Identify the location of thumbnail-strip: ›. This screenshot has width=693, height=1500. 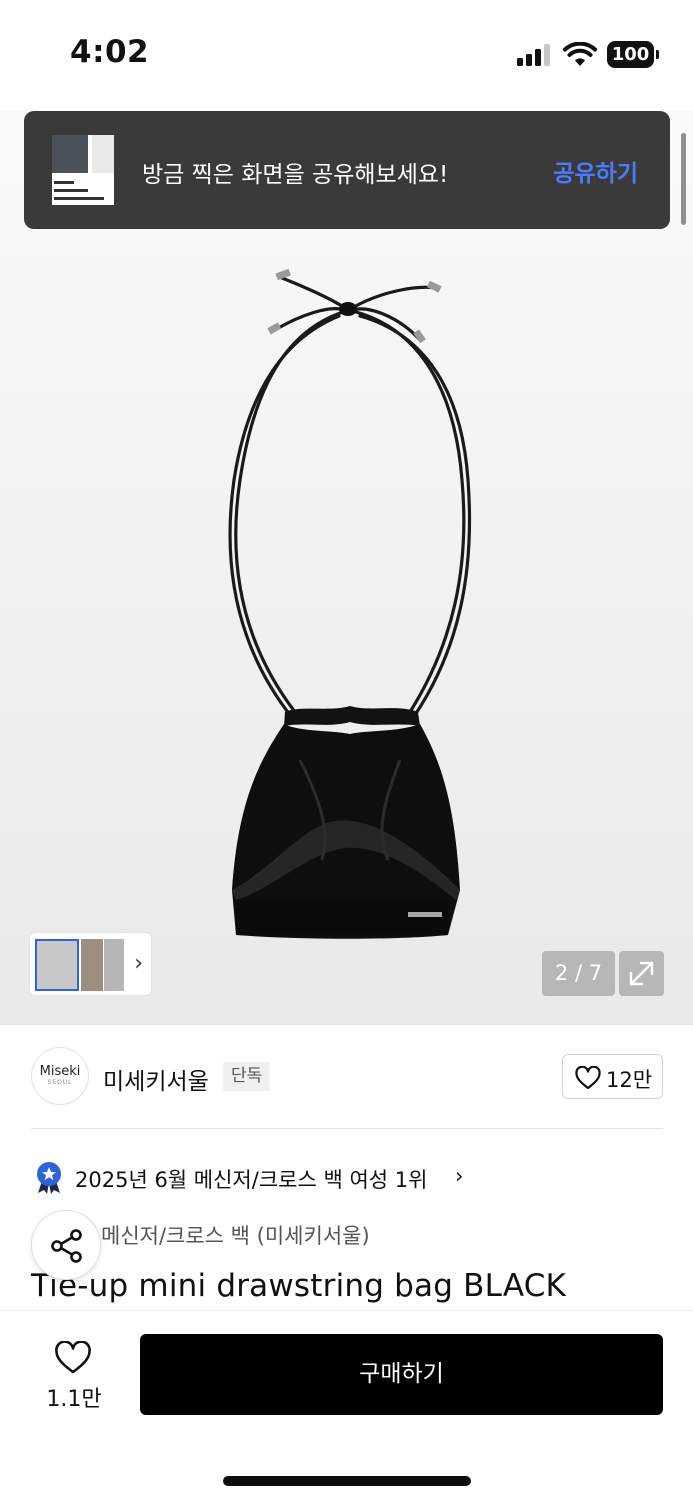
(90, 964).